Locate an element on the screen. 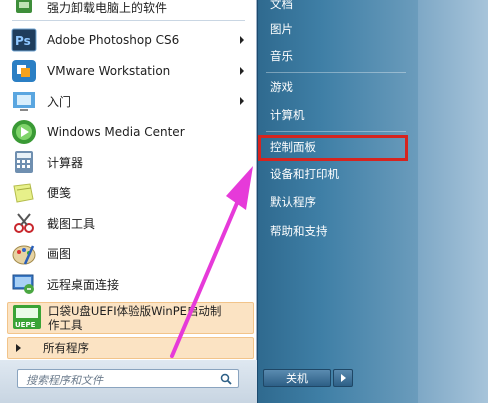 Image resolution: width=488 pixels, height=403 pixels. place-label: 帮助和支持 is located at coordinates (299, 231).